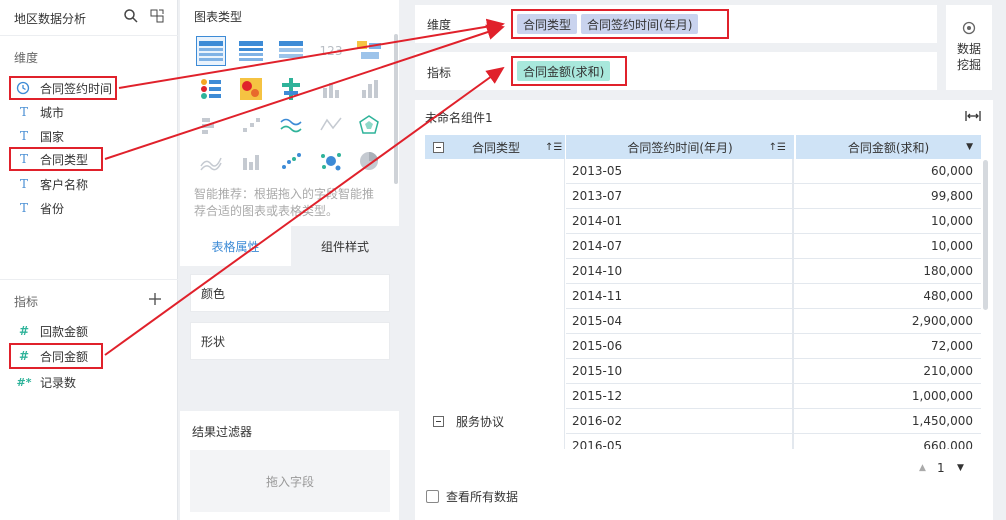 The width and height of the screenshot is (1006, 520). I want to click on field-label: 城市, so click(52, 112).